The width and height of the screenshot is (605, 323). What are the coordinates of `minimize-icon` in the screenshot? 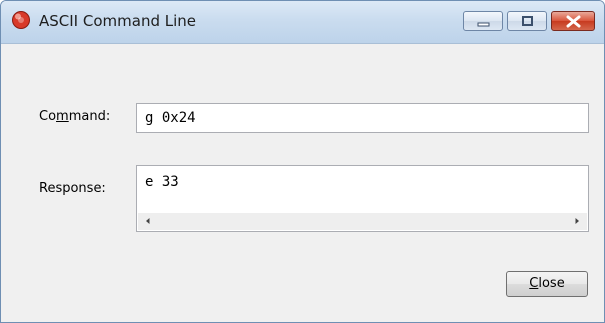 It's located at (483, 24).